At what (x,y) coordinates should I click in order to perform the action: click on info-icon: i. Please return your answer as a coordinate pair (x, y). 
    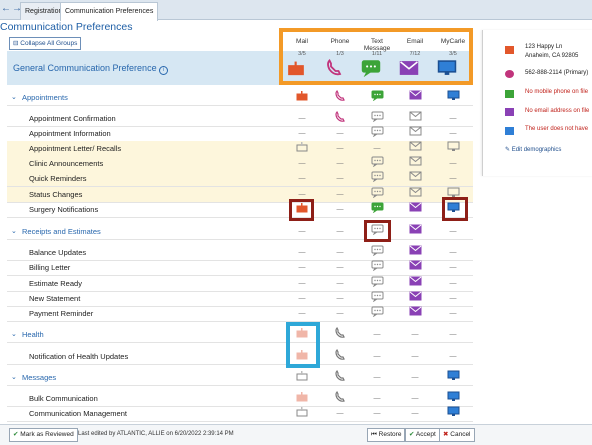
    Looking at the image, I should click on (164, 70).